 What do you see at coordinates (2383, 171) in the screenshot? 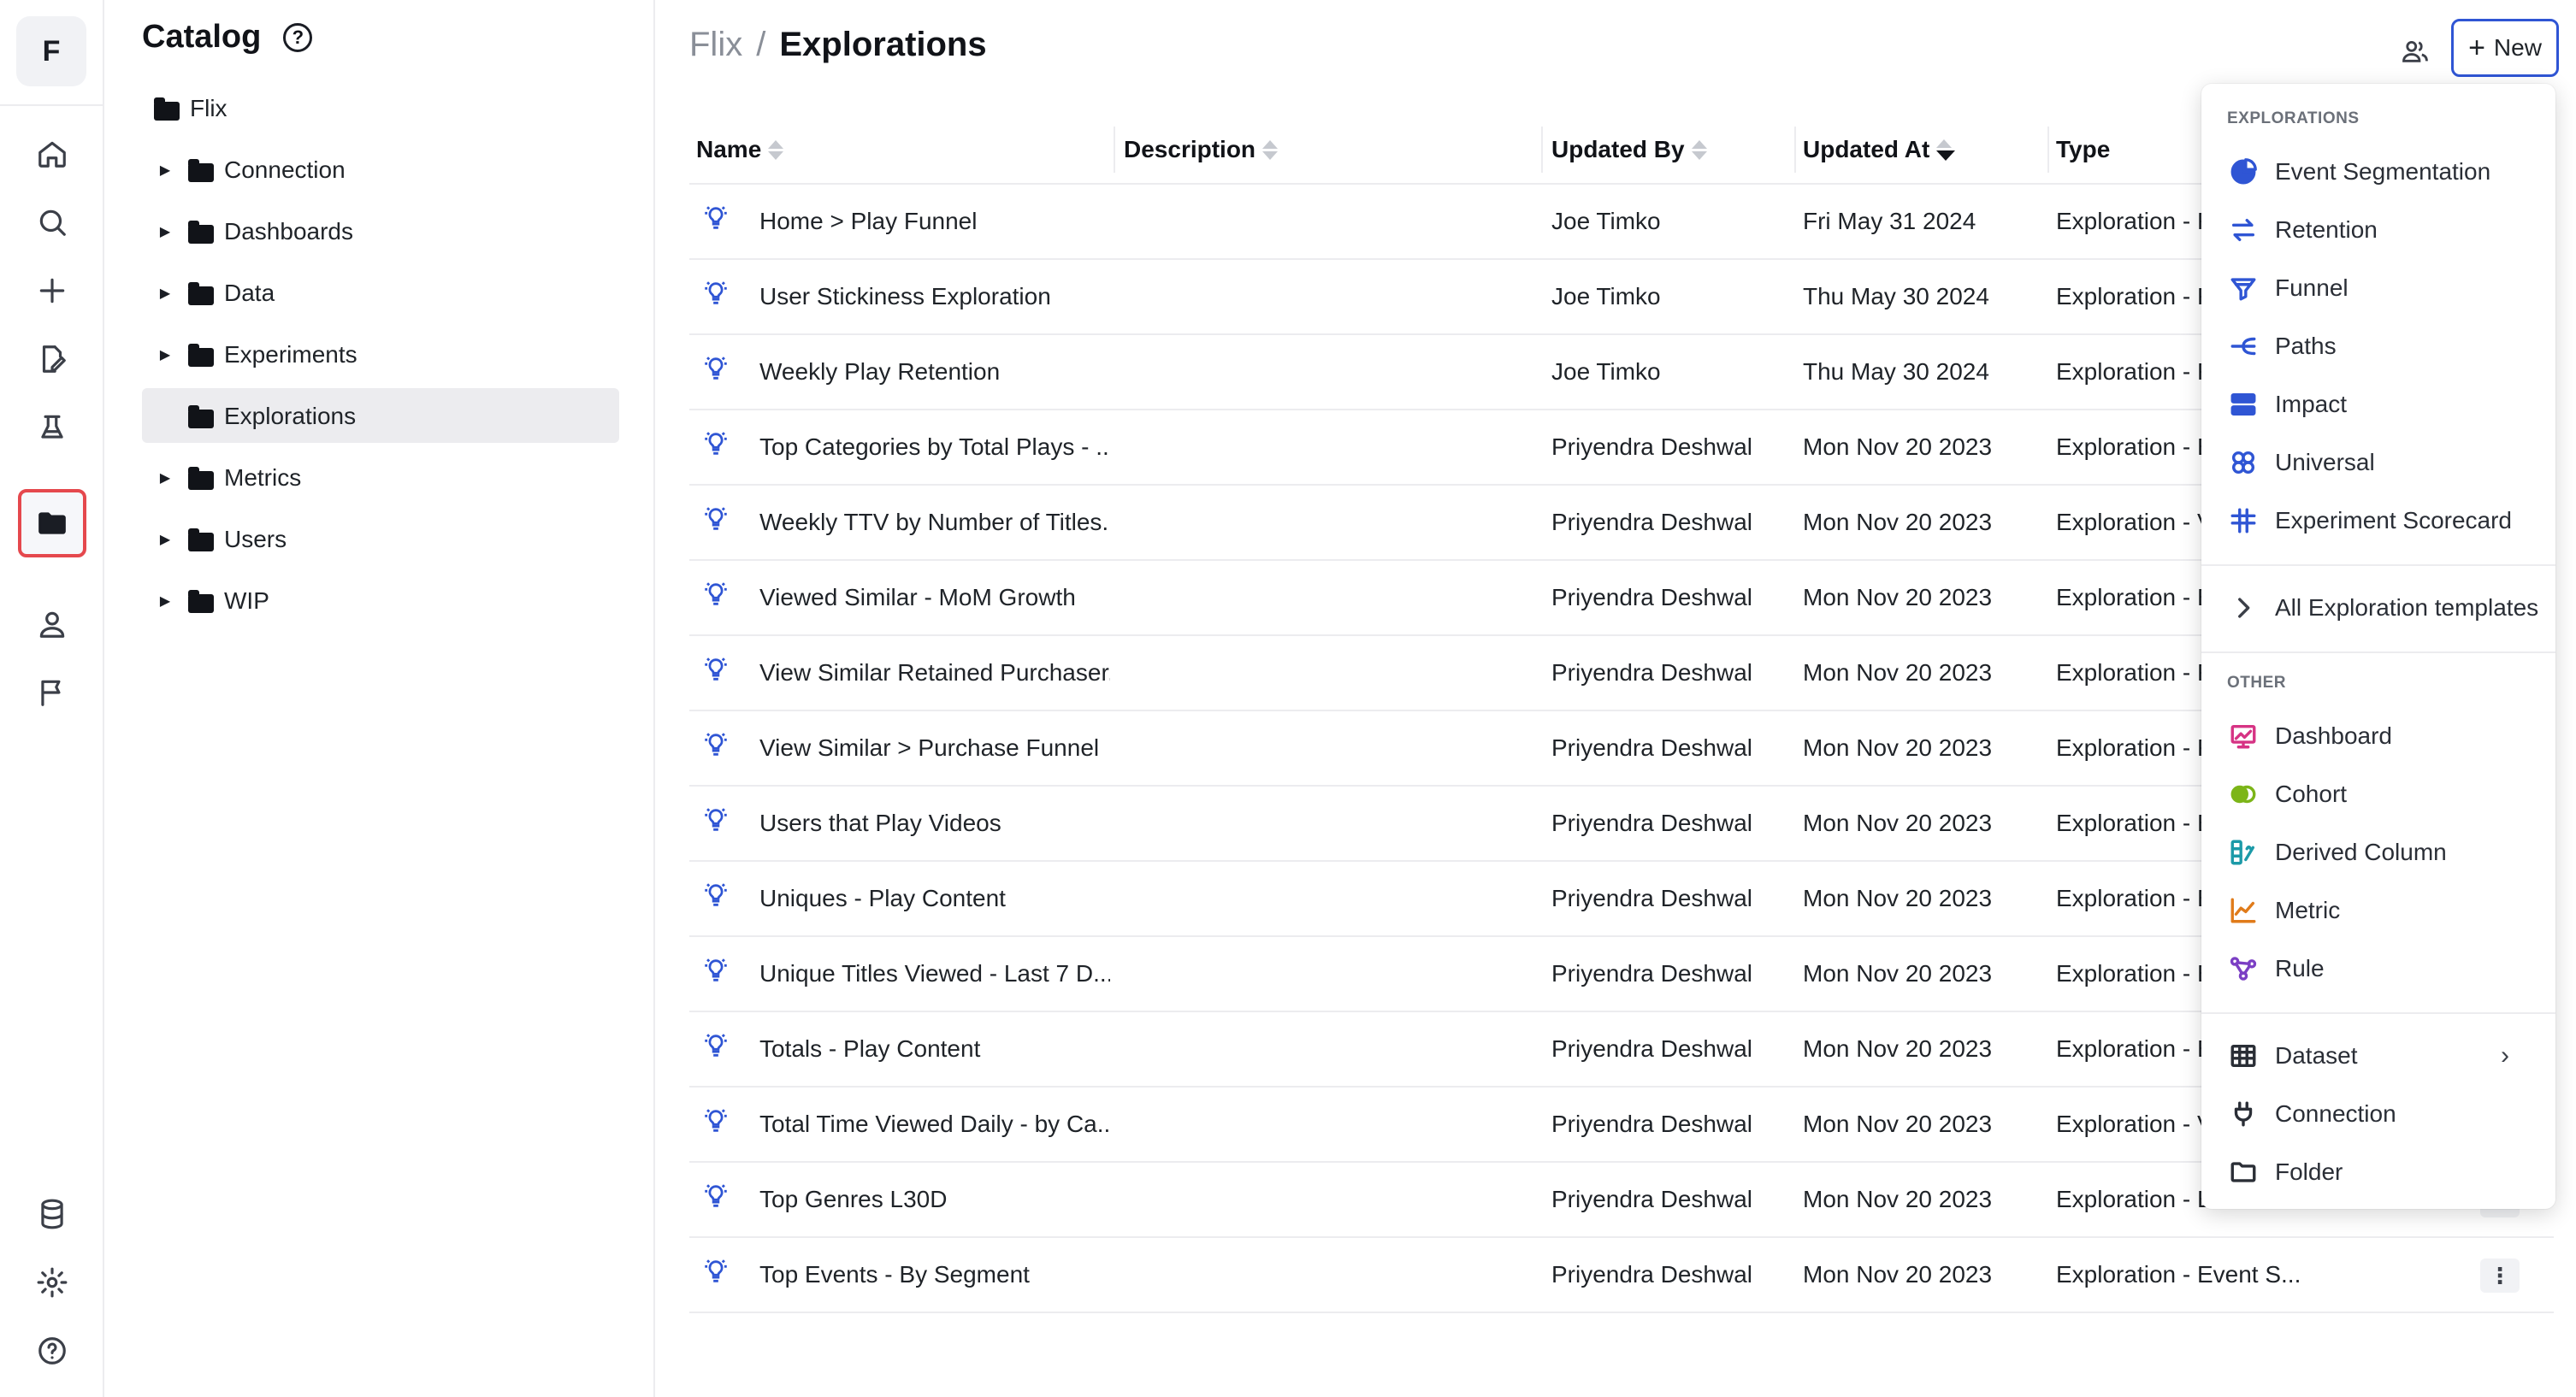
I see `menu-item-label: Event Segmentation` at bounding box center [2383, 171].